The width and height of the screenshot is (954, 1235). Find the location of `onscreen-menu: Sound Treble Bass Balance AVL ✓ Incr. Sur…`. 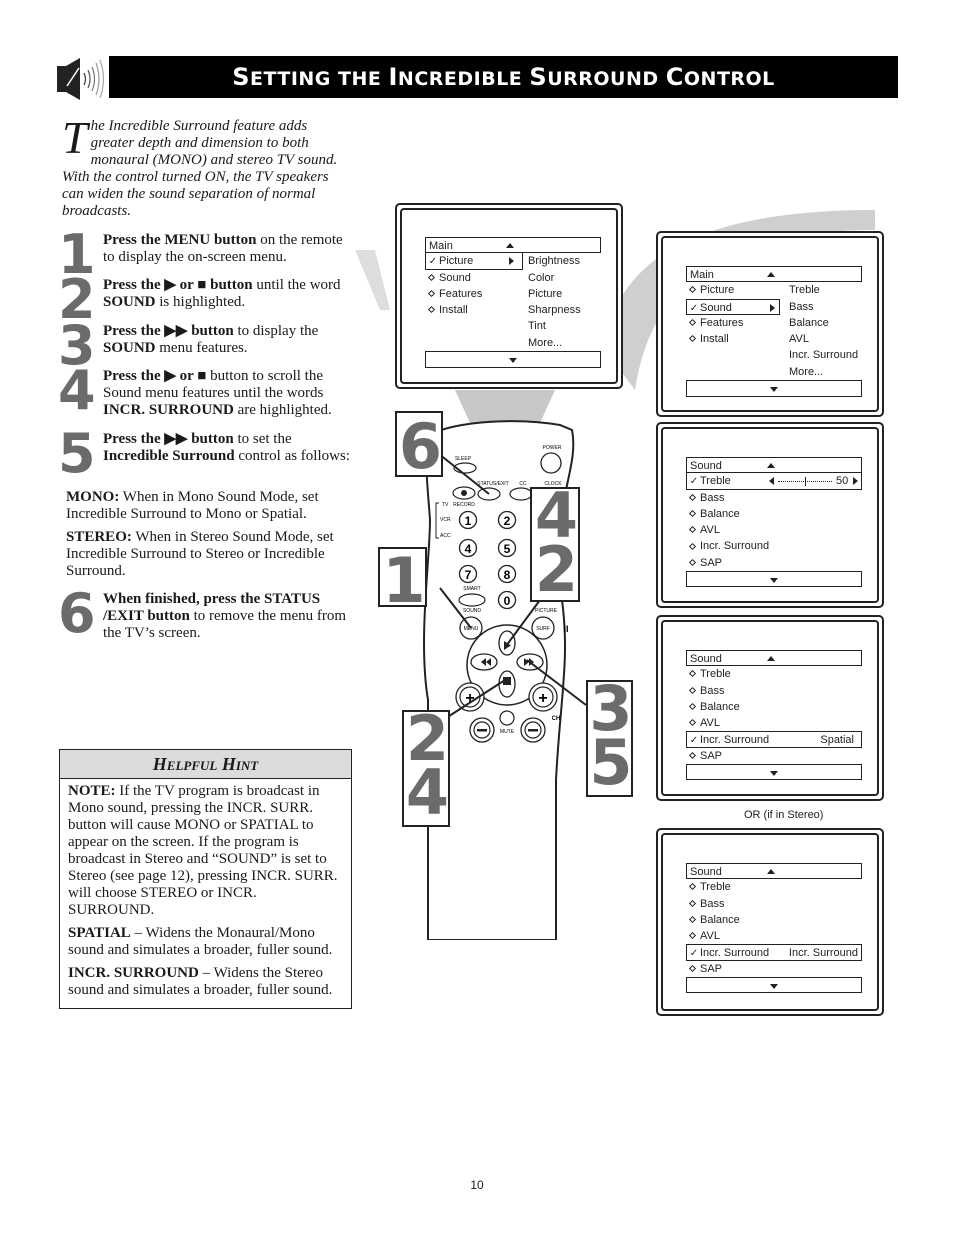

onscreen-menu: Sound Treble Bass Balance AVL ✓ Incr. Sur… is located at coordinates (774, 928).